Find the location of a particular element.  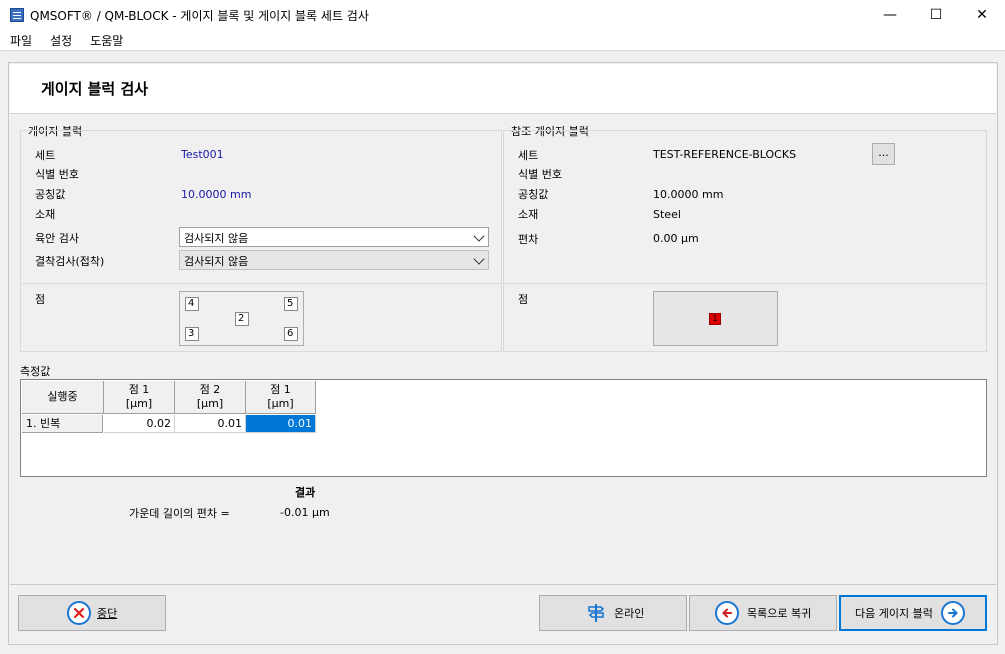

ref-id-label: 식별 번호 is located at coordinates (540, 174).